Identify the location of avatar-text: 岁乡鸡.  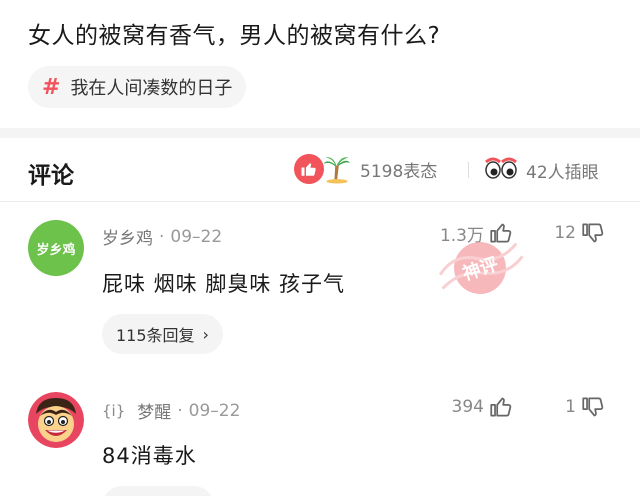
(56, 250).